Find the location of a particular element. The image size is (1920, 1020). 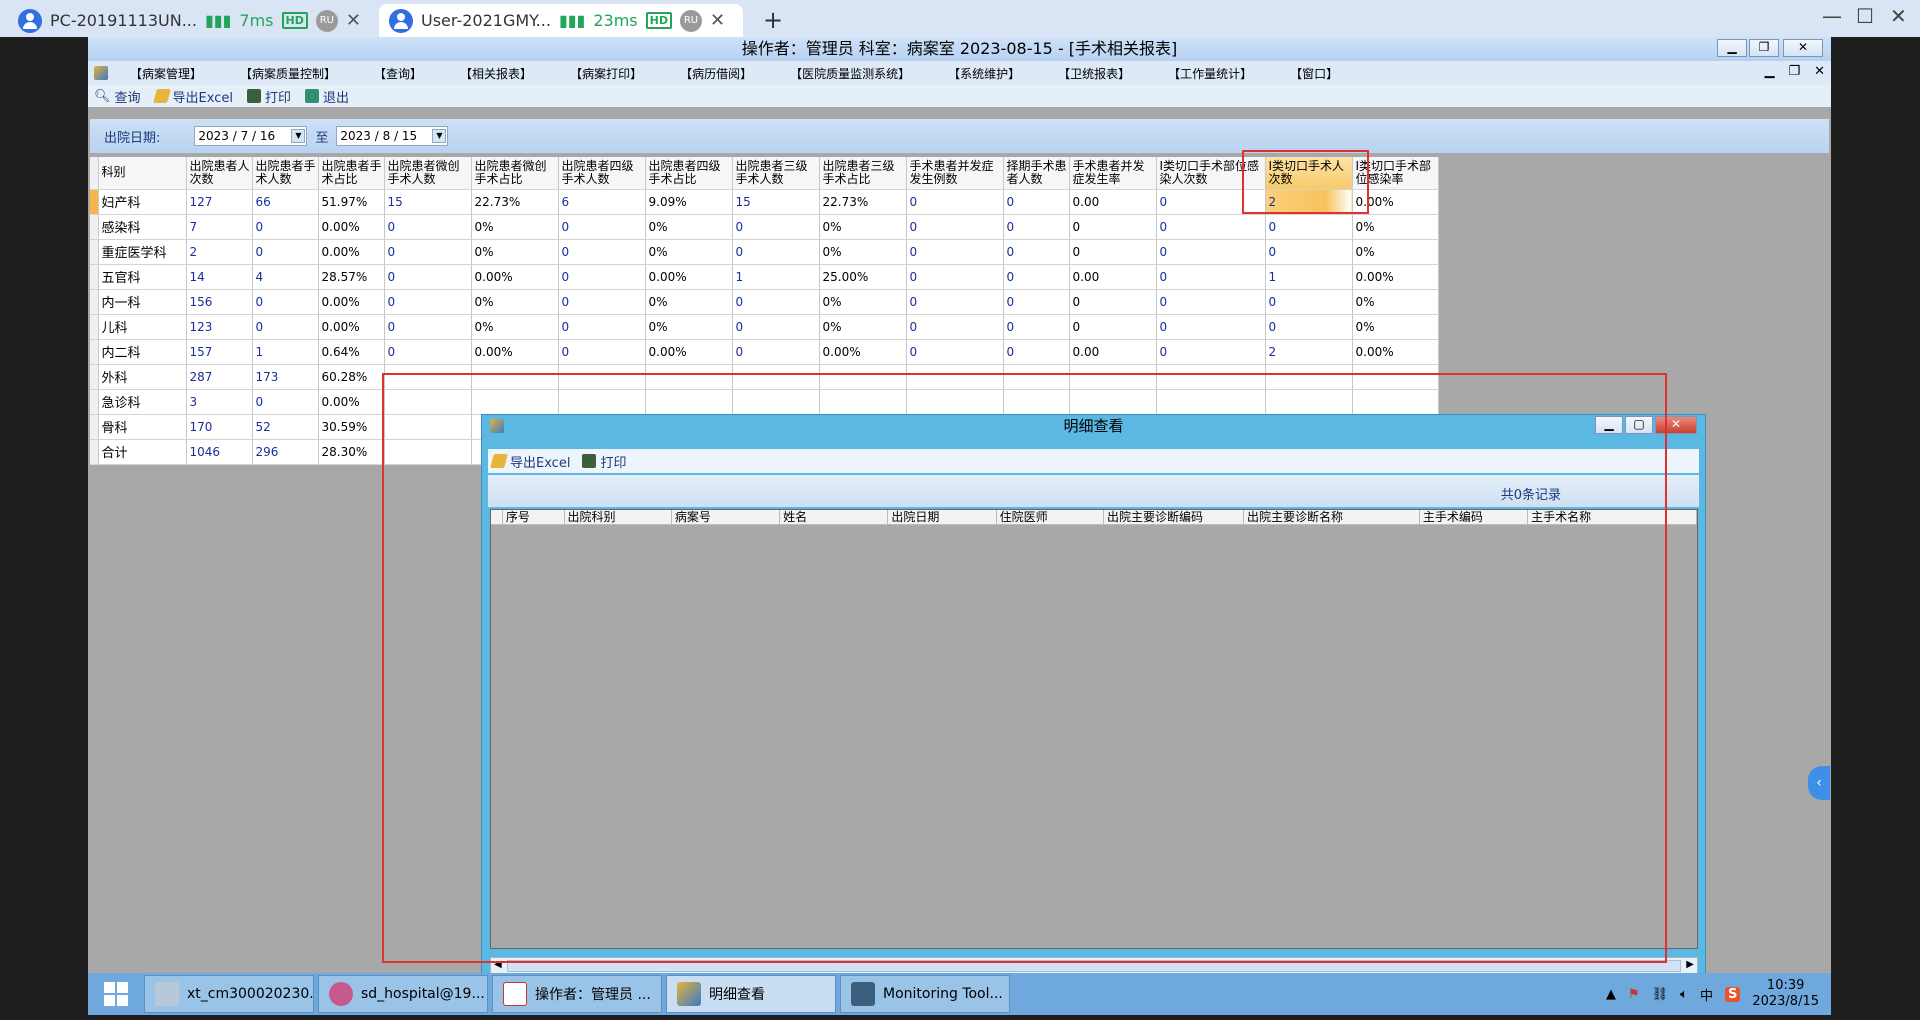

column-header: 出院患者手术占比 is located at coordinates (351, 173).